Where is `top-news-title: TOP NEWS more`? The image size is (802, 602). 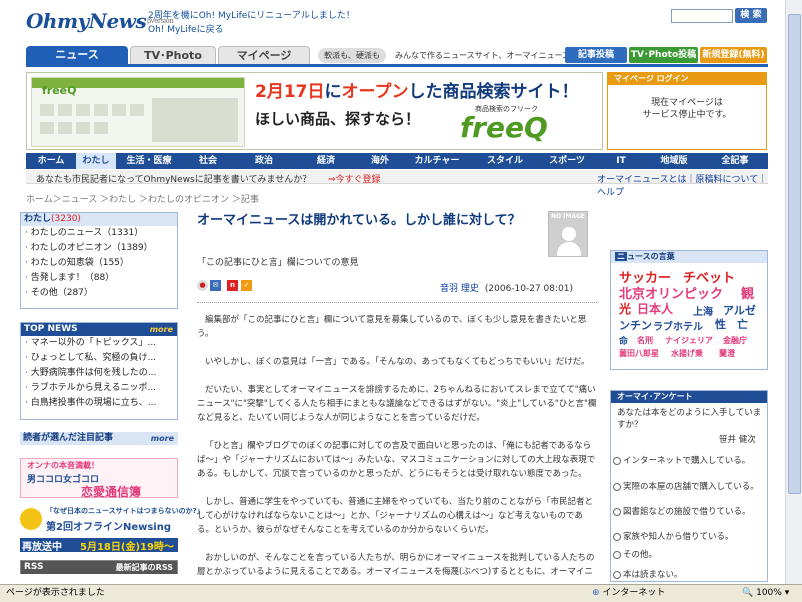
top-news-title: TOP NEWS more is located at coordinates (99, 329).